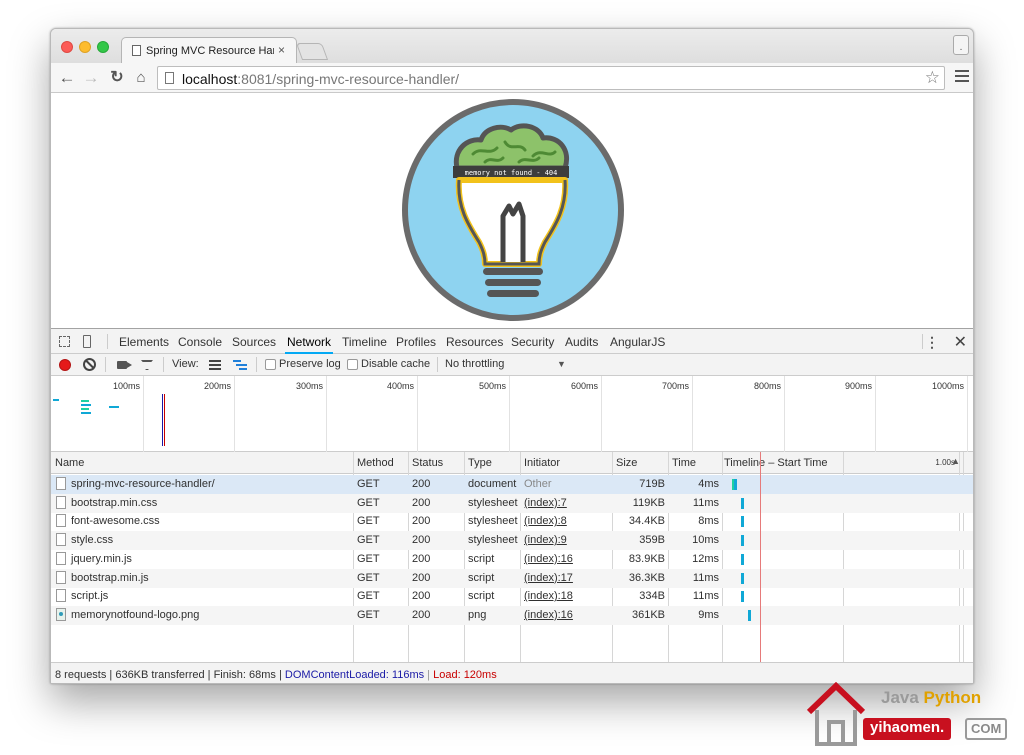 The image size is (1024, 755). Describe the element at coordinates (705, 540) in the screenshot. I see `request-time: 10ms` at that location.